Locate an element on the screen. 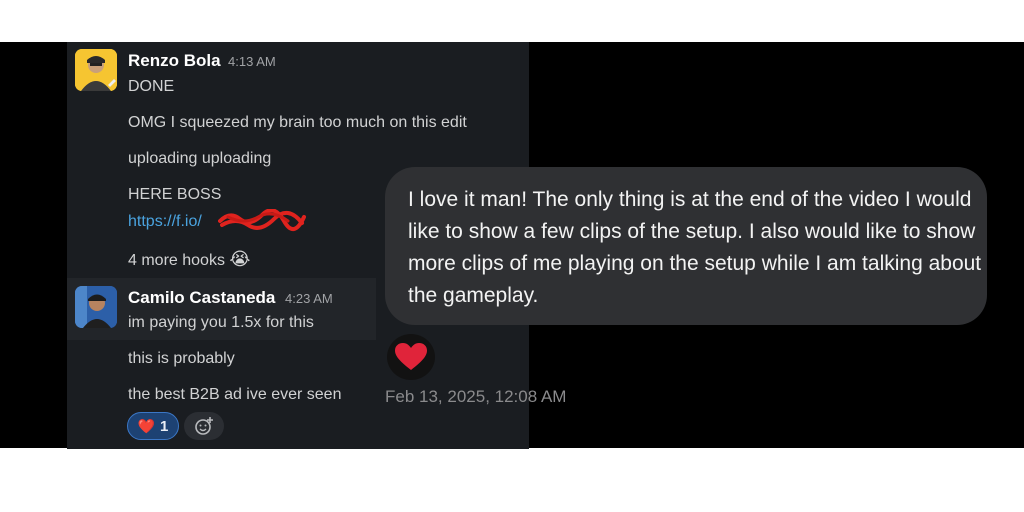 The height and width of the screenshot is (512, 1024). add-reaction-button is located at coordinates (204, 426).